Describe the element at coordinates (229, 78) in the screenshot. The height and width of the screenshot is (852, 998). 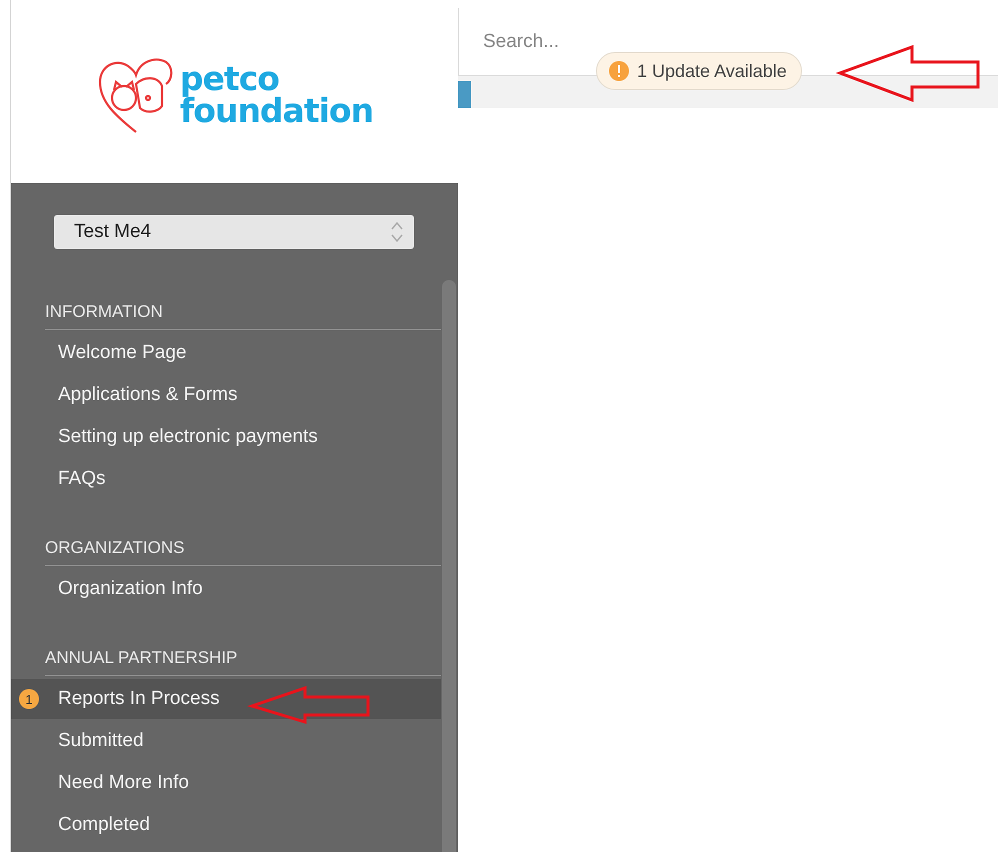
I see `logo-text: petco` at that location.